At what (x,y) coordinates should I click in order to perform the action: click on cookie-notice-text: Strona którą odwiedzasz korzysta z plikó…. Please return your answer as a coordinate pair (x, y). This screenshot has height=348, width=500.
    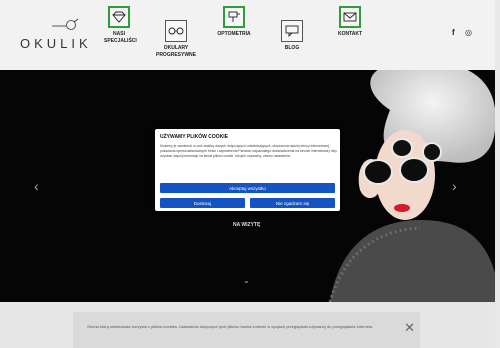
    Looking at the image, I should click on (230, 326).